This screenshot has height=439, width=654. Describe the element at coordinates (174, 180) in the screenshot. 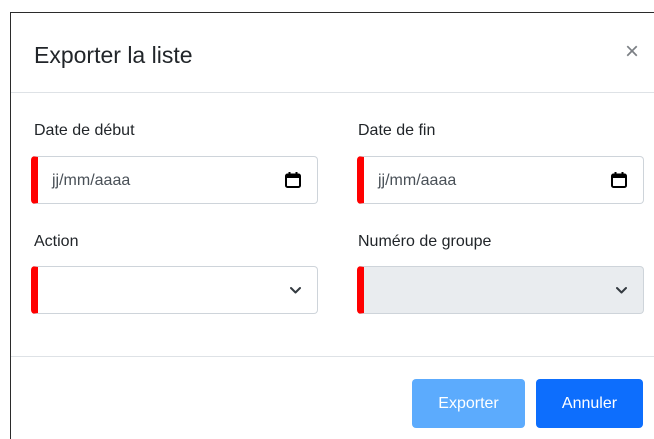

I see `start-date-input: jj/mm/aaaa` at that location.